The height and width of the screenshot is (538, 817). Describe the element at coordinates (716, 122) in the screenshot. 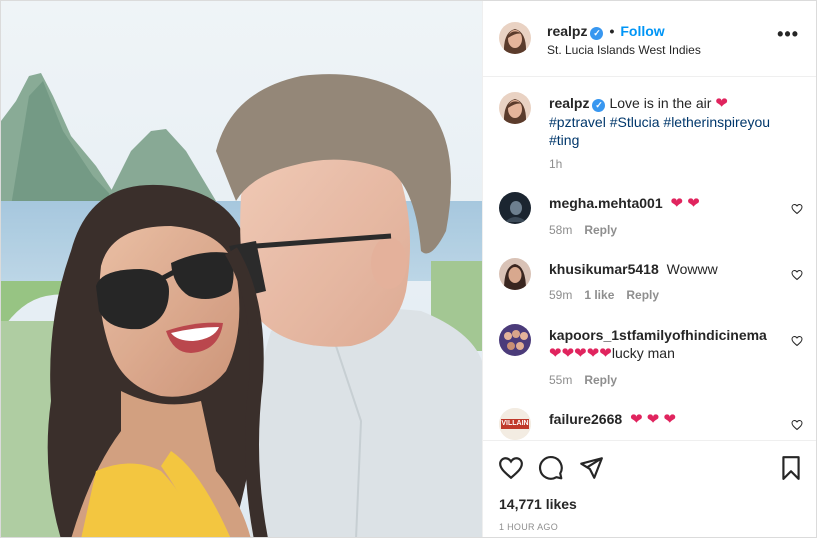

I see `hashtag: #letherinspireyou` at that location.